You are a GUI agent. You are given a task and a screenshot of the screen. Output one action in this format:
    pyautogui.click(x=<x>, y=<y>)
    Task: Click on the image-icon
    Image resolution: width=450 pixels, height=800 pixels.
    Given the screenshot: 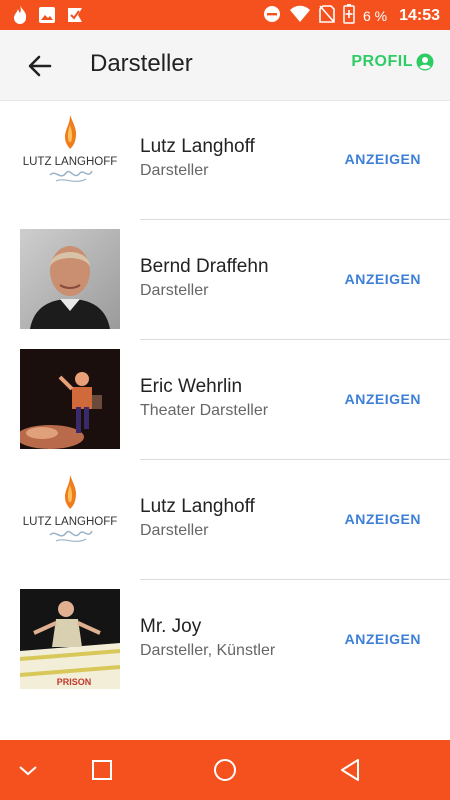 What is the action you would take?
    pyautogui.click(x=47, y=17)
    